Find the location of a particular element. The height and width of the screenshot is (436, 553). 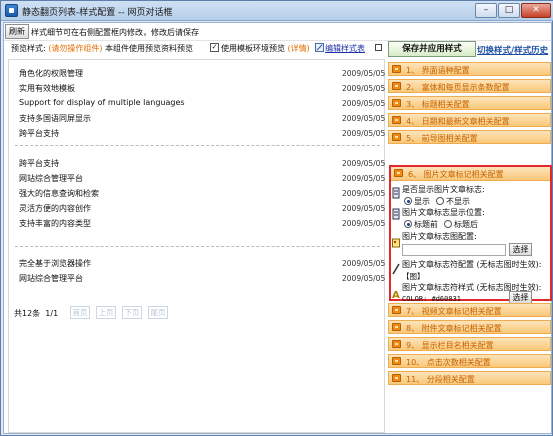

app-icon is located at coordinates (11, 10).